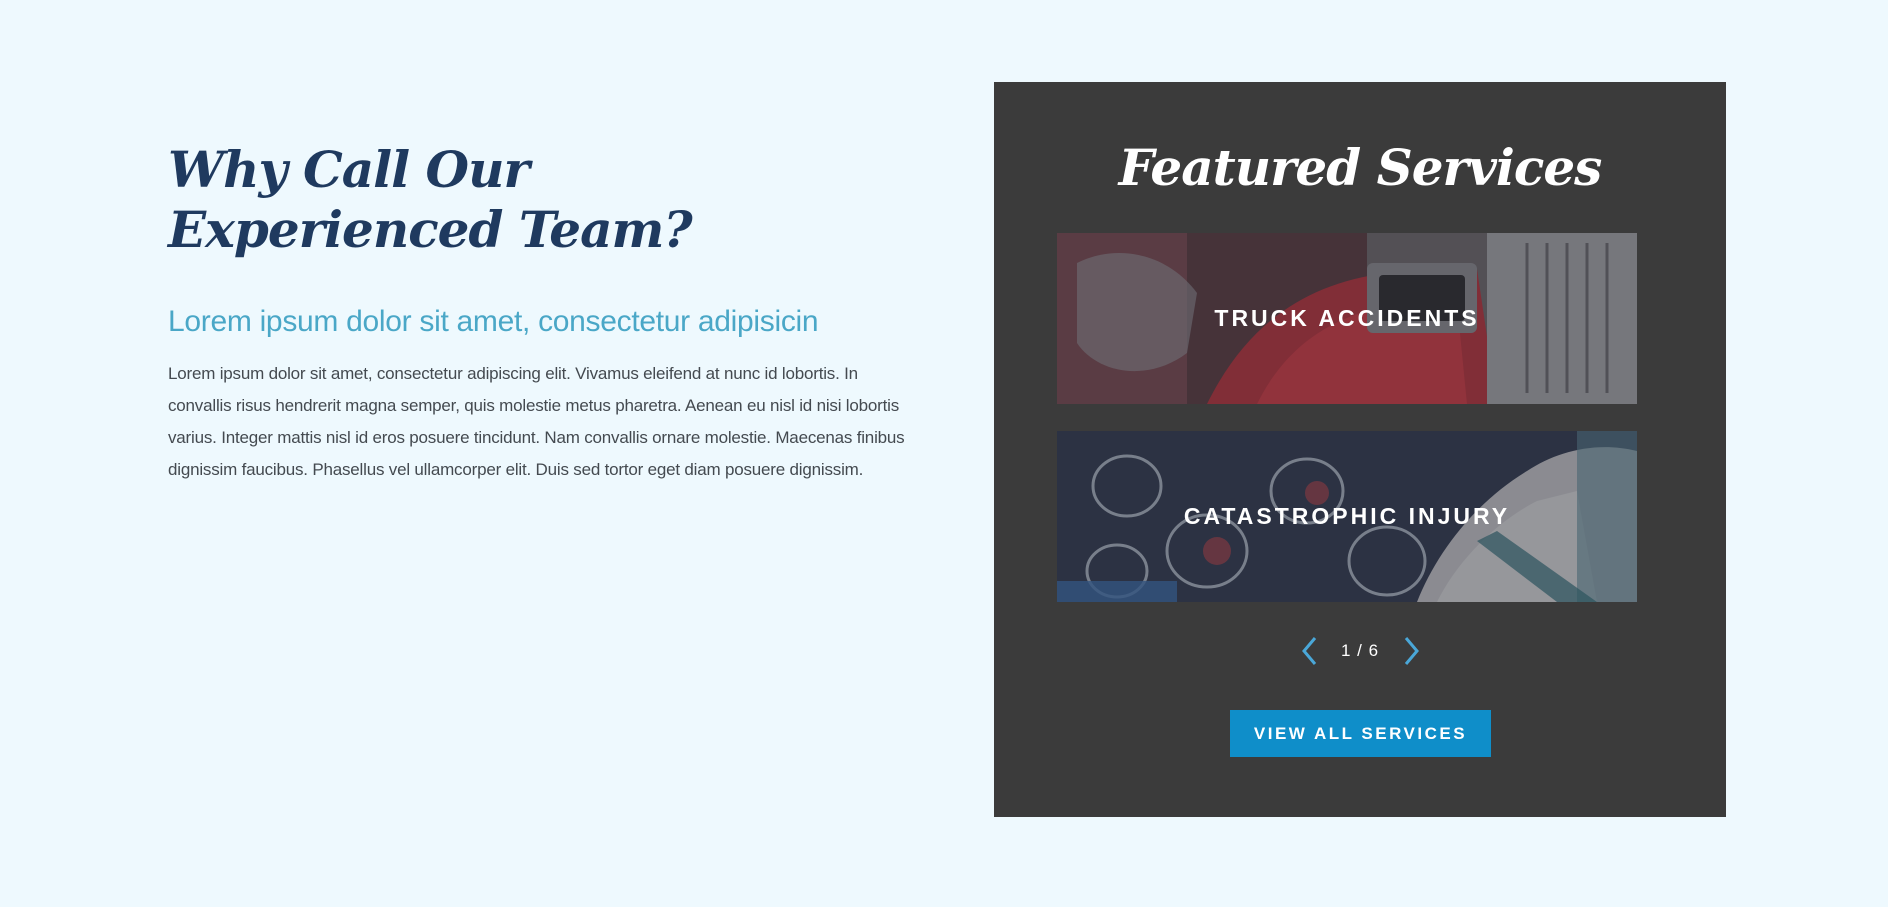 Image resolution: width=1888 pixels, height=907 pixels. Describe the element at coordinates (1360, 167) in the screenshot. I see `featured-services-title: Featured Services` at that location.